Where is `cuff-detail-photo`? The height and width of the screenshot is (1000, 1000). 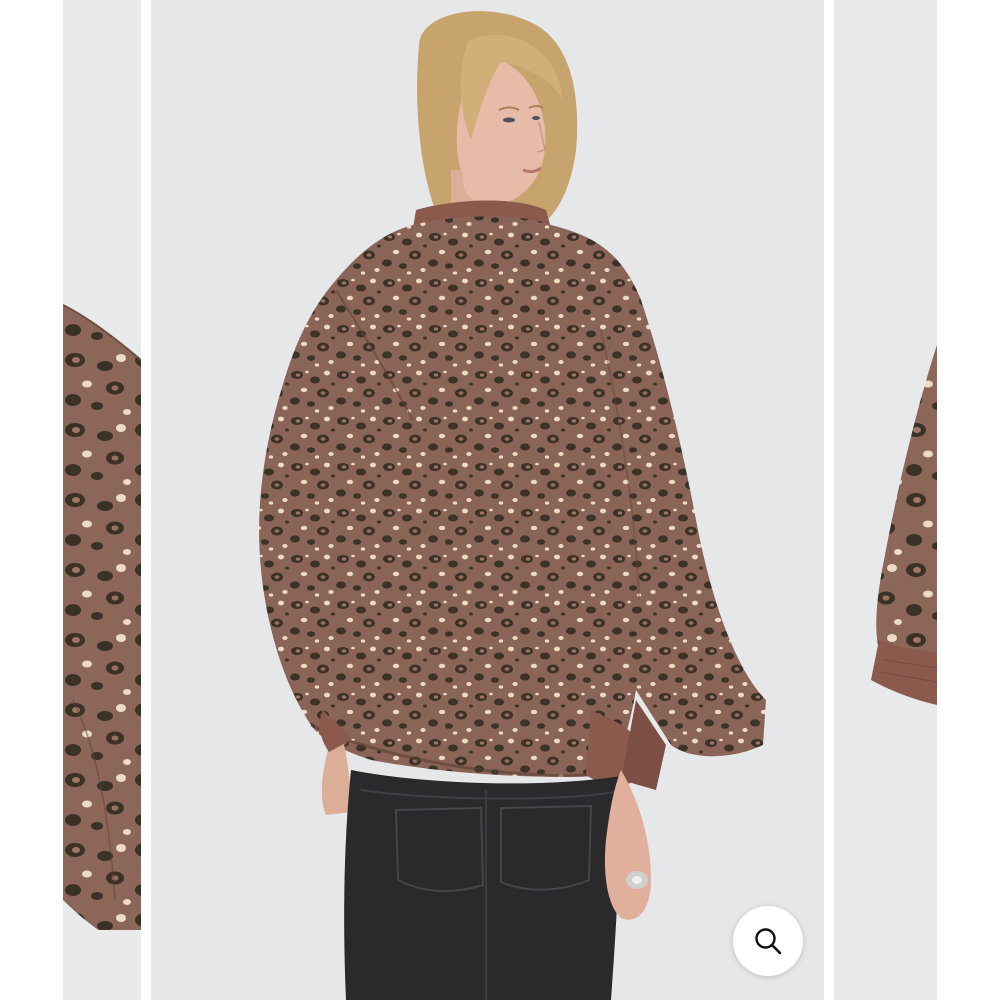
cuff-detail-photo is located at coordinates (885, 500).